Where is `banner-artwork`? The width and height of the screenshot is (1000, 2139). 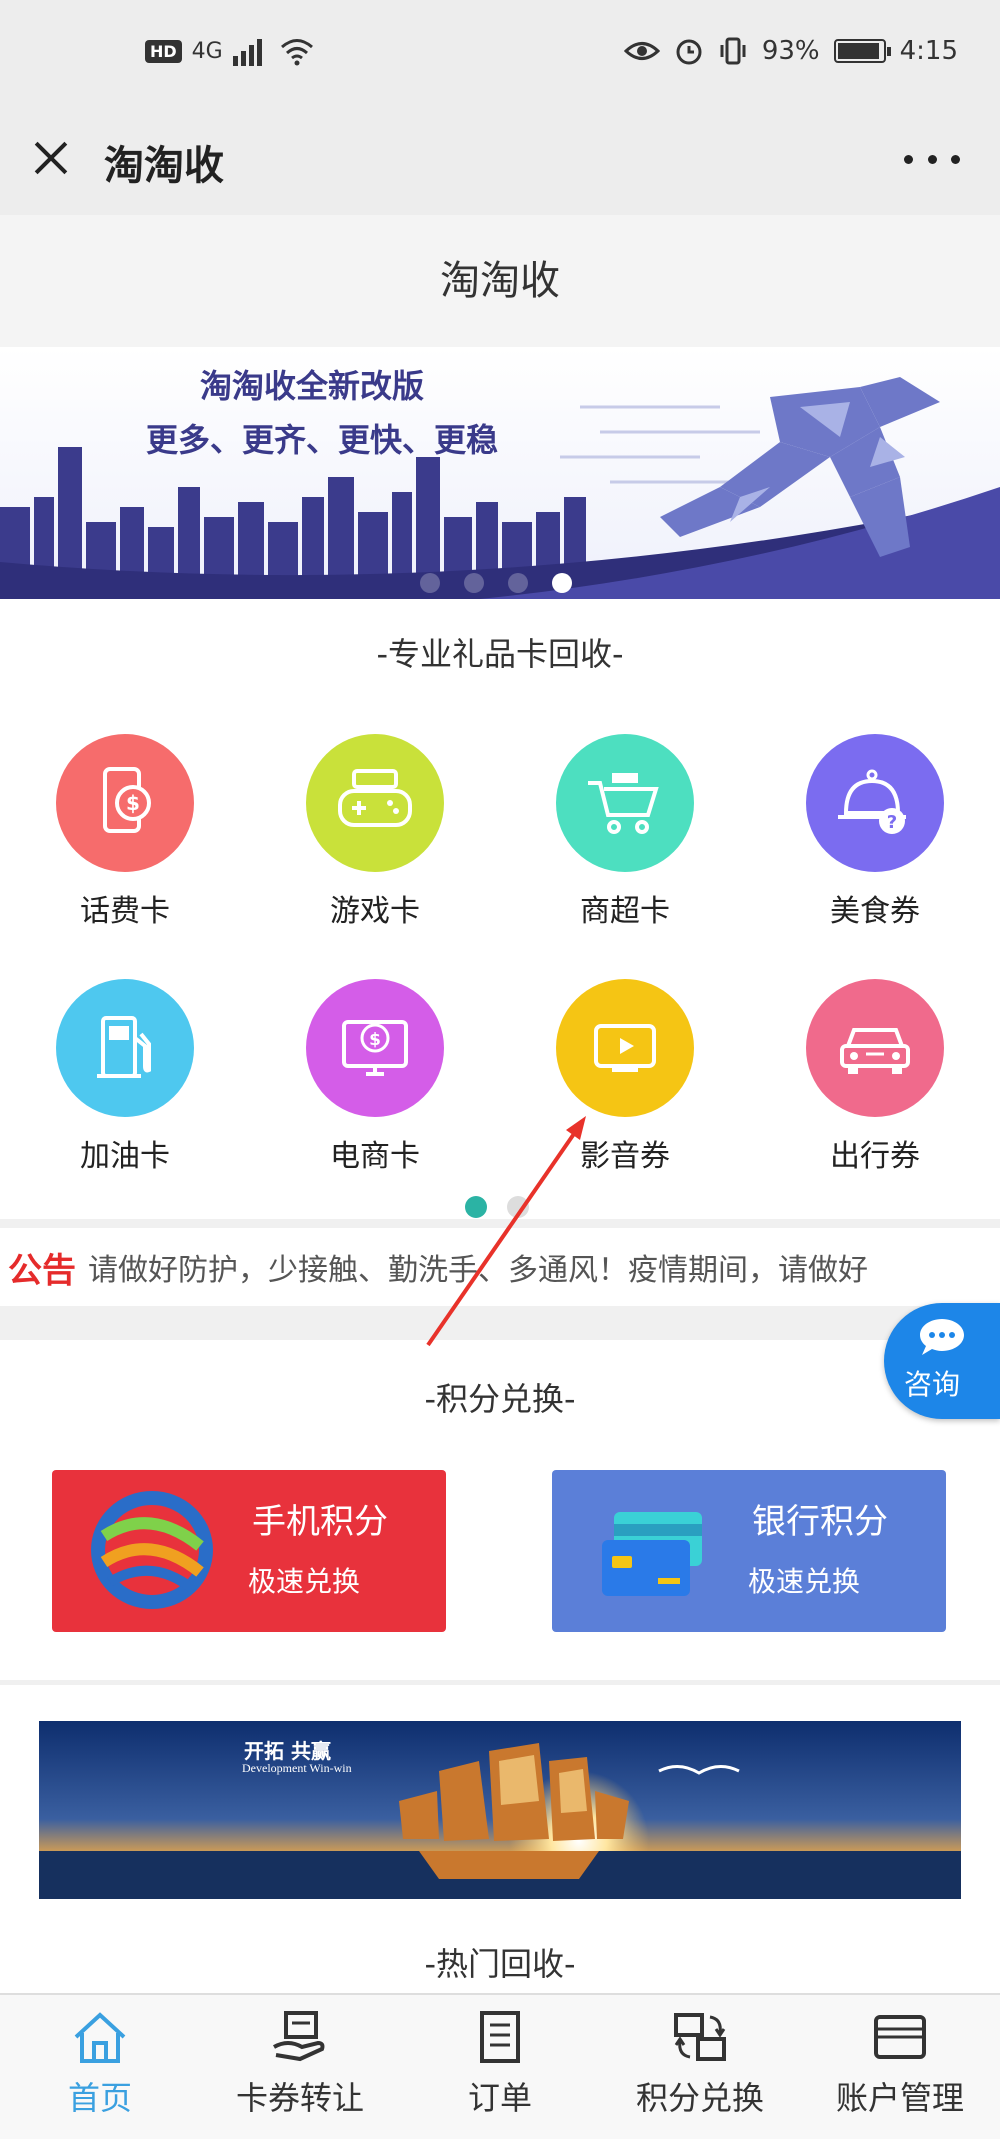 banner-artwork is located at coordinates (500, 473).